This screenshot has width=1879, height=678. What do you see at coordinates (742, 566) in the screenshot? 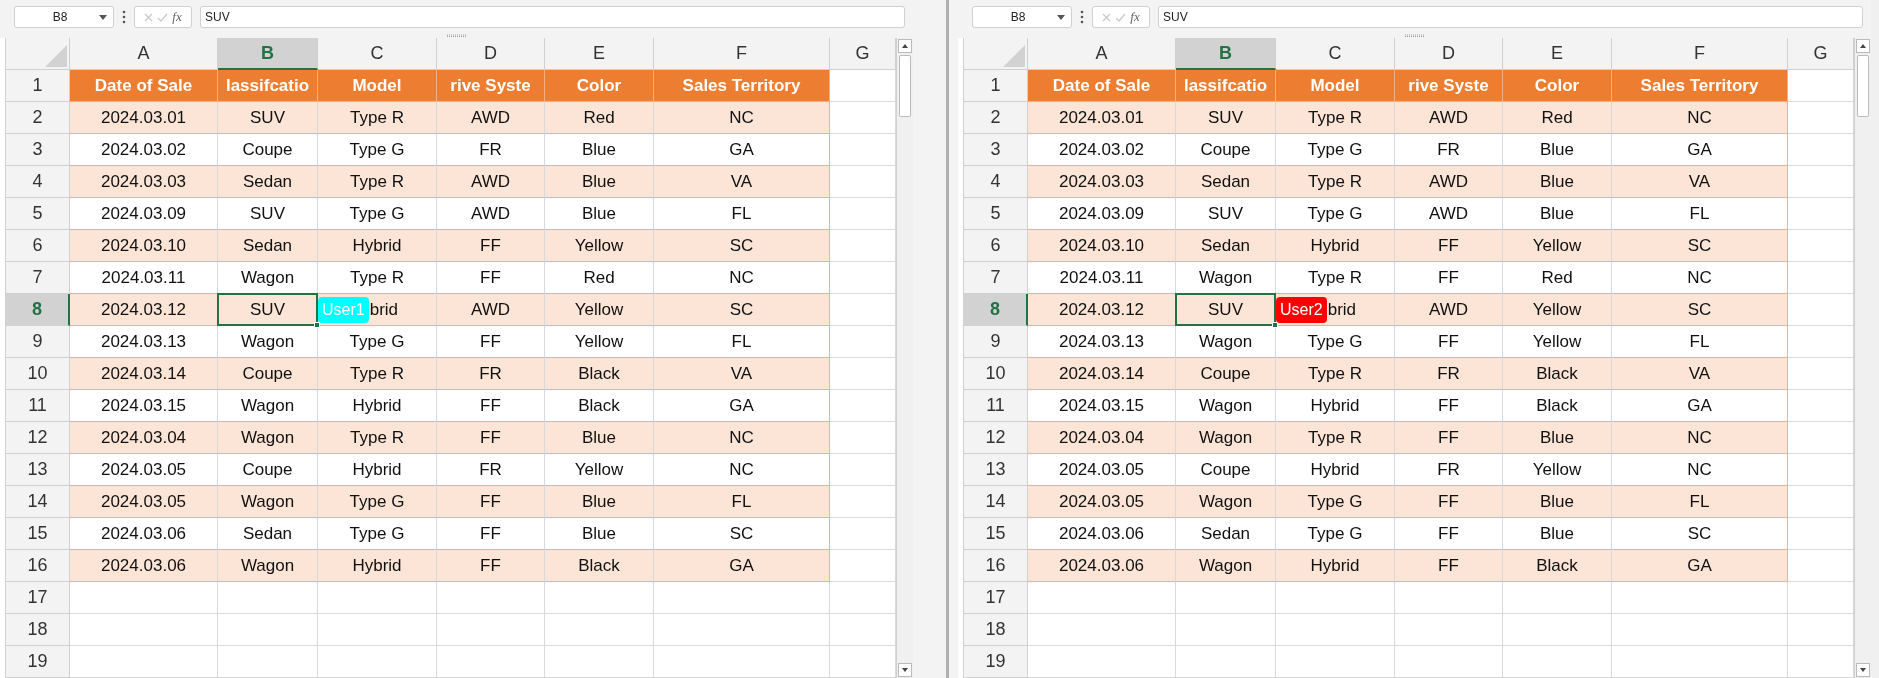
I see `table-cell: GA` at bounding box center [742, 566].